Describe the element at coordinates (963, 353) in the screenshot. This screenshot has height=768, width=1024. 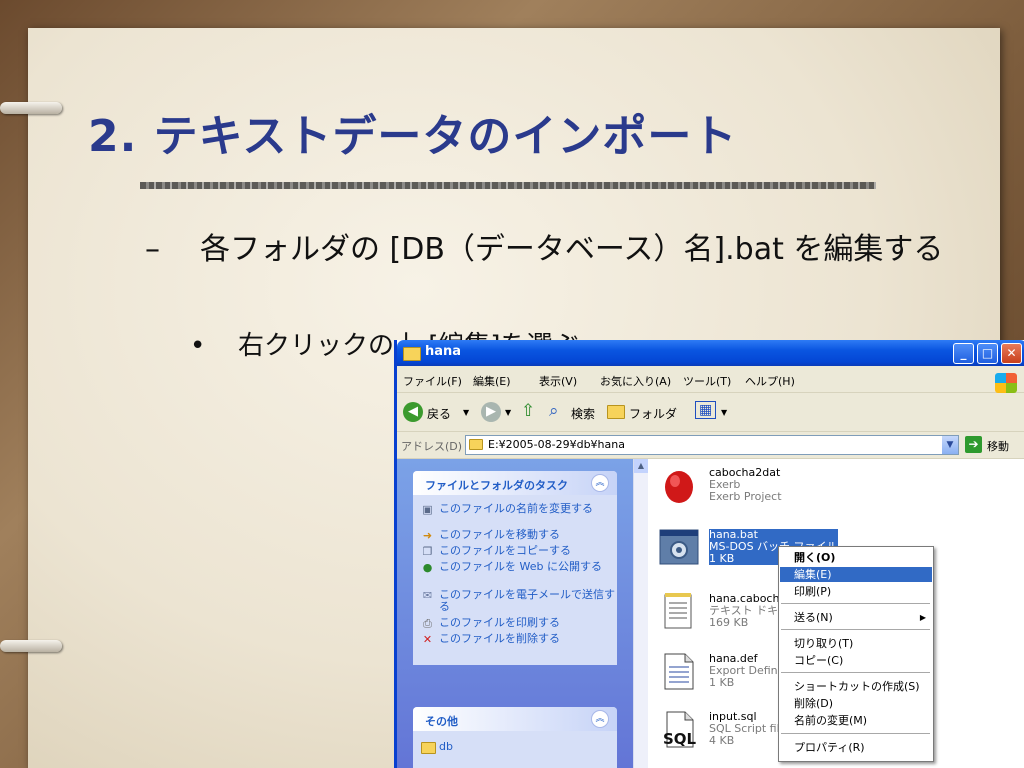
I see `minimize-button: _` at that location.